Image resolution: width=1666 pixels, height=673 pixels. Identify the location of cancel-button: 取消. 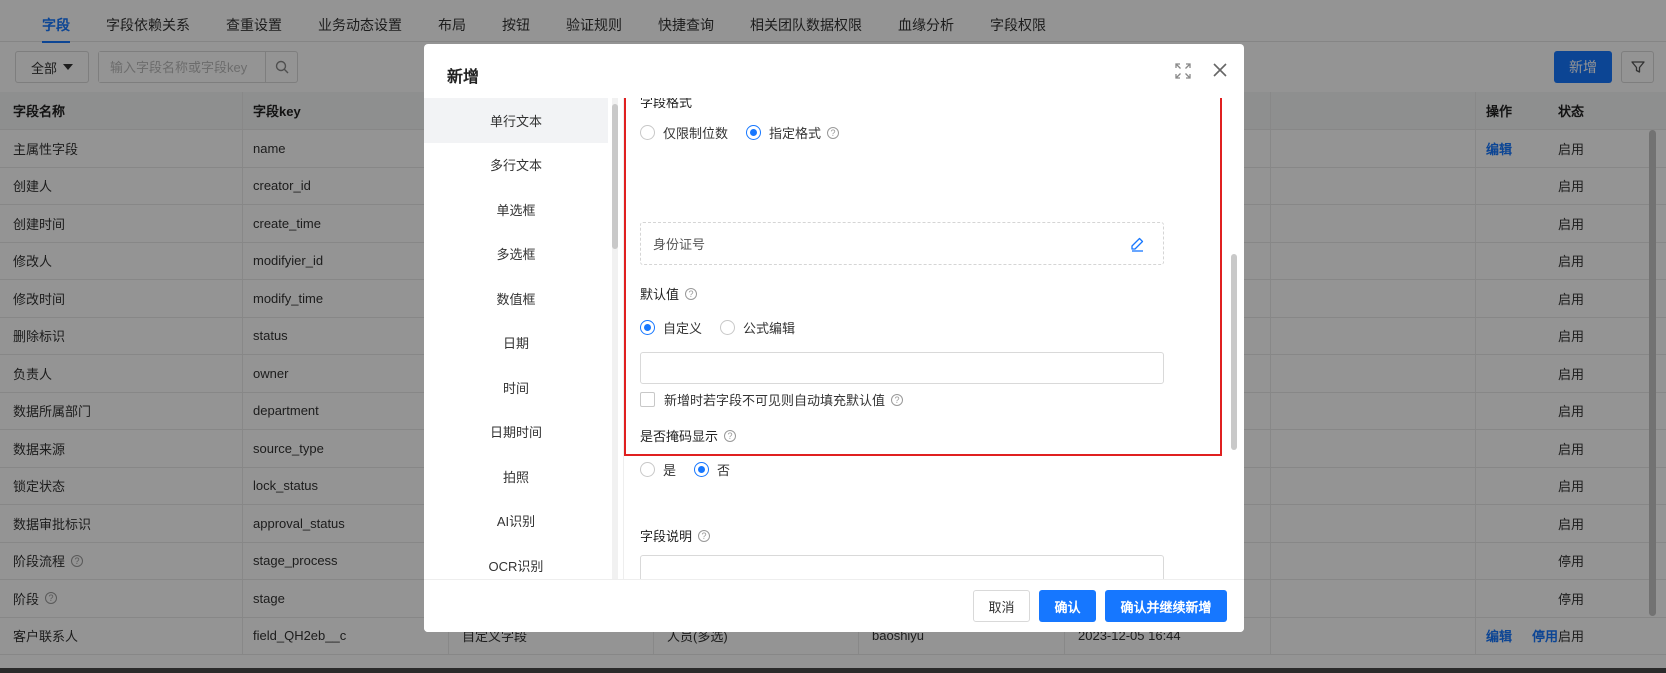
(1001, 606).